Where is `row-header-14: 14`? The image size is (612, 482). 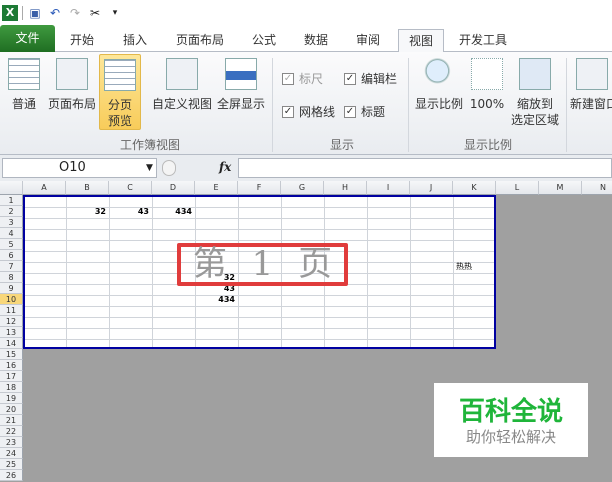 row-header-14: 14 is located at coordinates (11, 343).